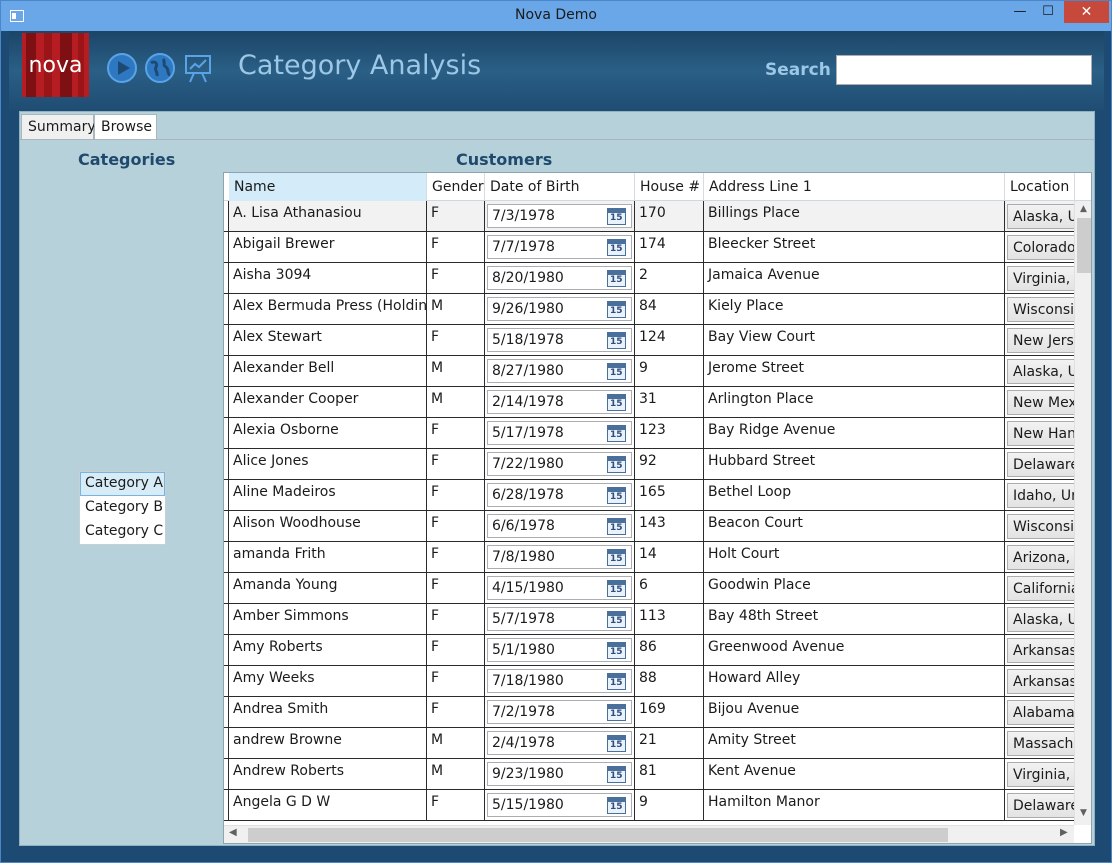 This screenshot has width=1112, height=863. I want to click on cell-address: Jamaica Avenue, so click(854, 278).